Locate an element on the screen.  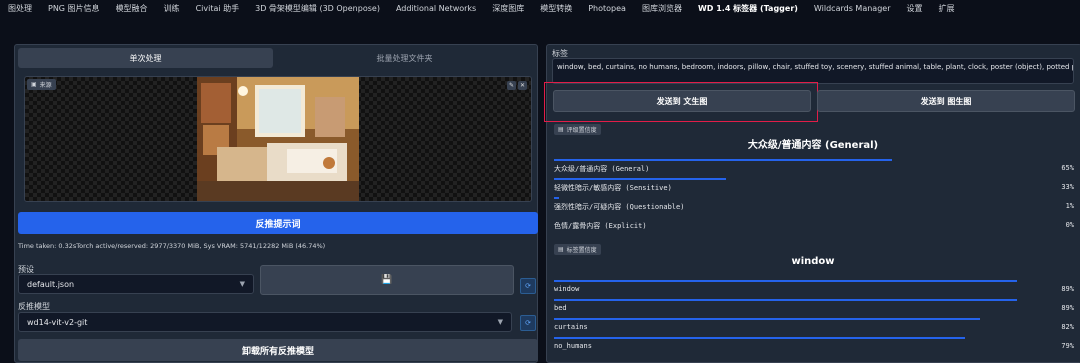
save-preset-button: 💾 is located at coordinates (387, 280).